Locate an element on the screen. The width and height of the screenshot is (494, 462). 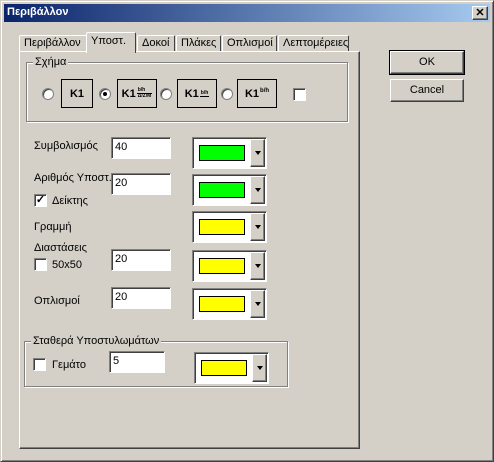
tab-environment: Περιβάλλον is located at coordinates (53, 43).